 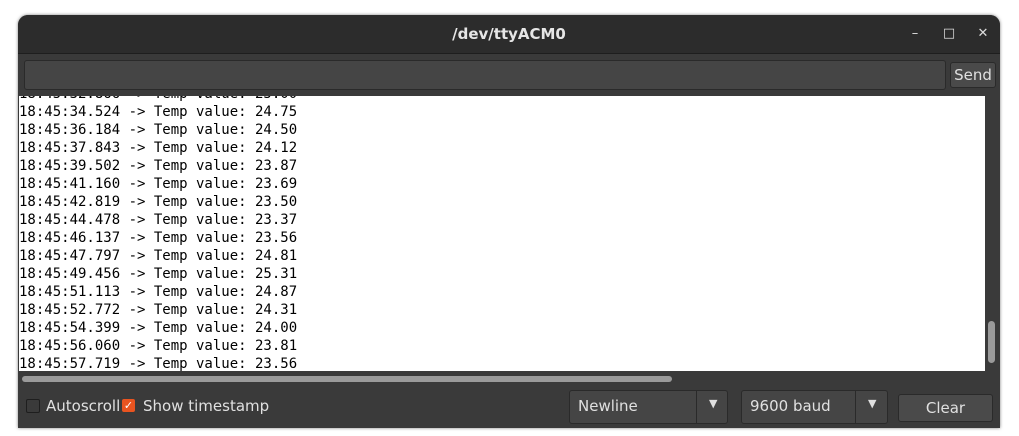 What do you see at coordinates (158, 274) in the screenshot?
I see `output-line: 18:45:49.456 -> Temp value: 25.31` at bounding box center [158, 274].